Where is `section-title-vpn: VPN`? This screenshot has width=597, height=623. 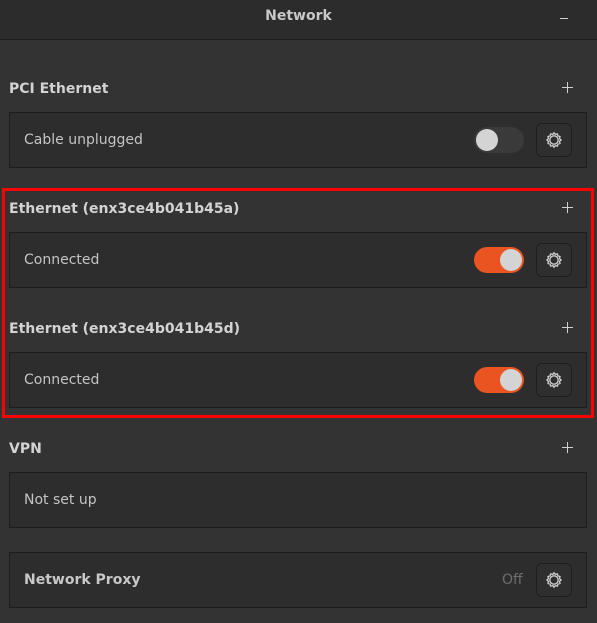
section-title-vpn: VPN is located at coordinates (25, 449).